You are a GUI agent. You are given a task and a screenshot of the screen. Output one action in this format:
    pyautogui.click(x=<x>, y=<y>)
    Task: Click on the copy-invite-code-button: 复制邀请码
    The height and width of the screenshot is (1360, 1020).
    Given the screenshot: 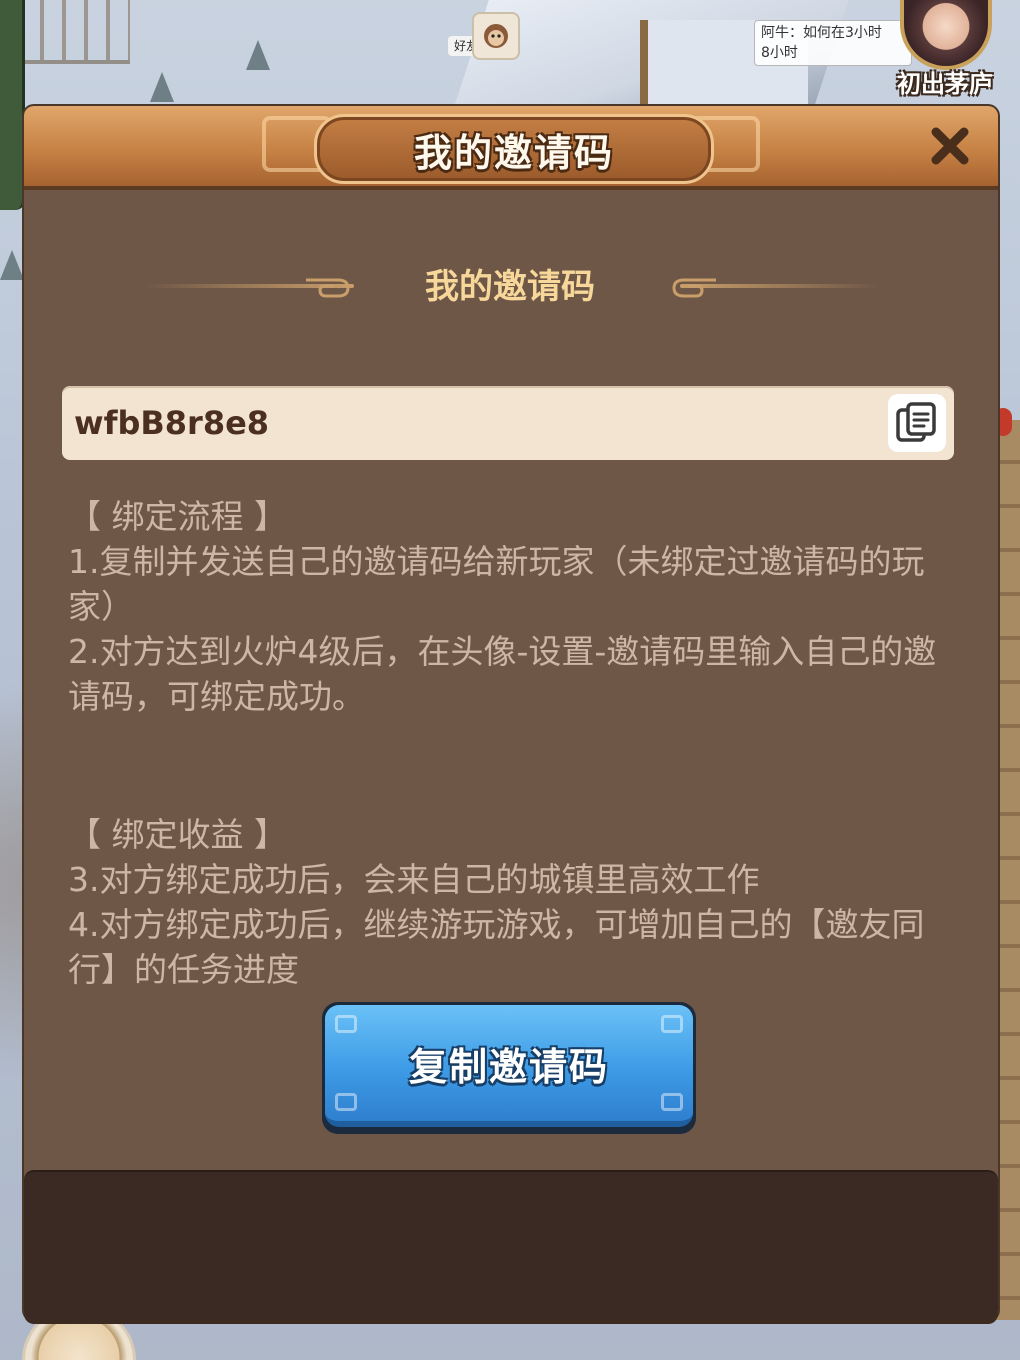 What is the action you would take?
    pyautogui.click(x=509, y=1068)
    